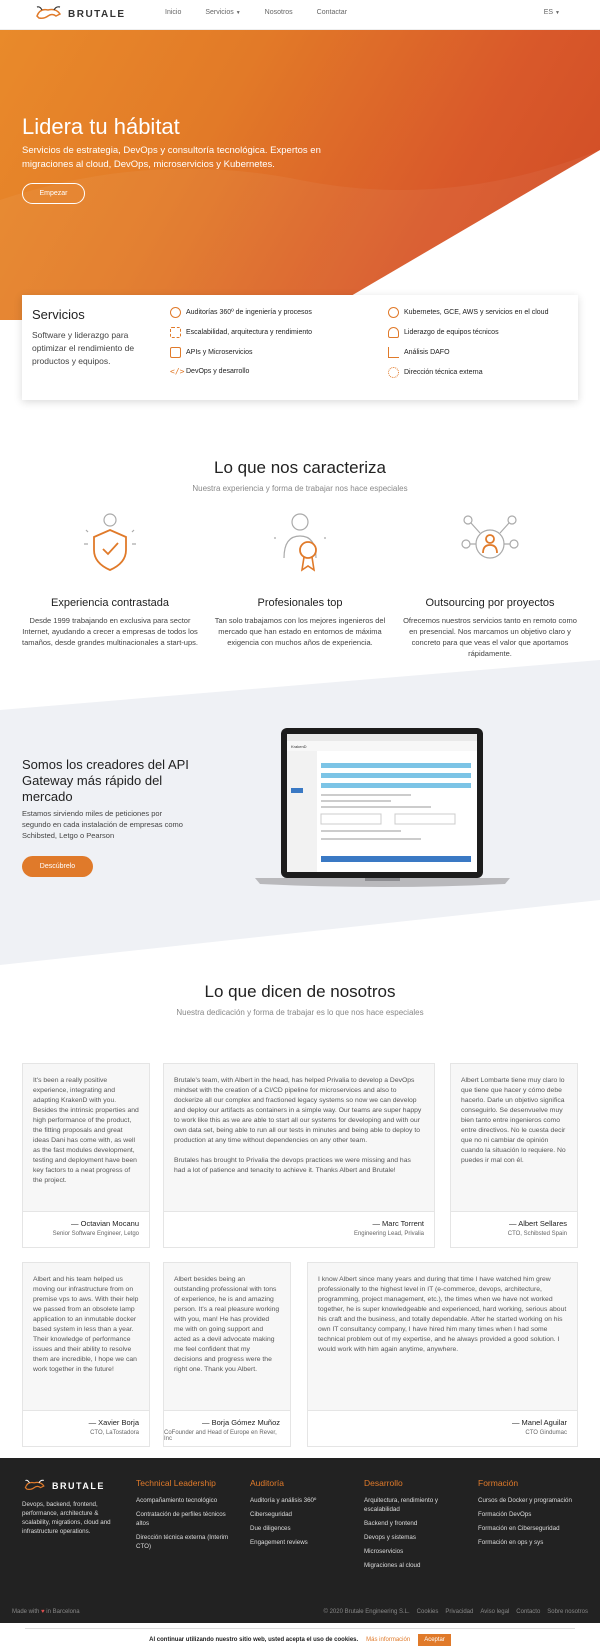 This screenshot has height=1651, width=600. What do you see at coordinates (241, 312) in the screenshot?
I see `service-item-audits: Auditorías 360º de ingeniería y procesos` at bounding box center [241, 312].